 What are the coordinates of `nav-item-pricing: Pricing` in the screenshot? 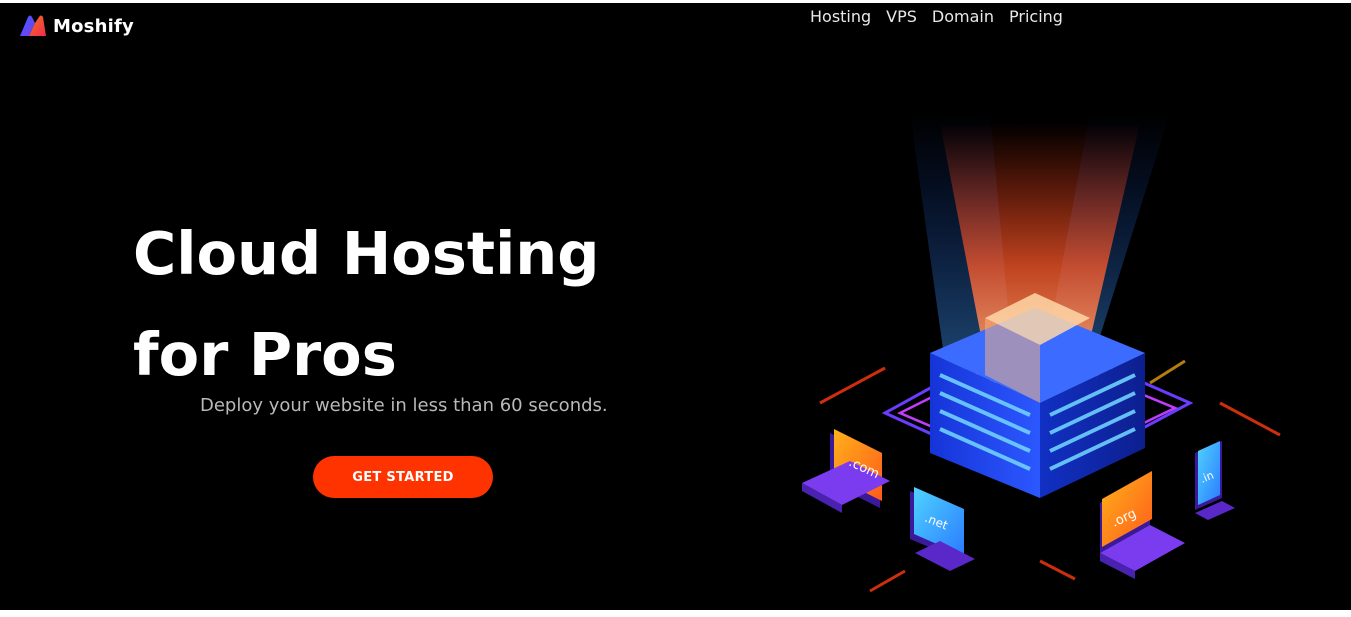 It's located at (1036, 16).